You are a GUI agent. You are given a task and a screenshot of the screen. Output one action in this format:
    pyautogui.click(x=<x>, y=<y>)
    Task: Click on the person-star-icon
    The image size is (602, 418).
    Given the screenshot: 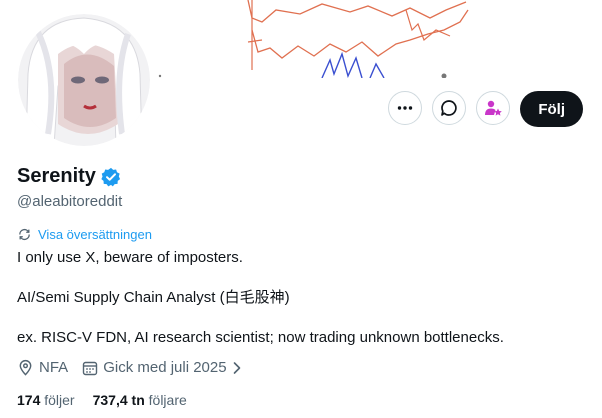 What is the action you would take?
    pyautogui.click(x=494, y=108)
    